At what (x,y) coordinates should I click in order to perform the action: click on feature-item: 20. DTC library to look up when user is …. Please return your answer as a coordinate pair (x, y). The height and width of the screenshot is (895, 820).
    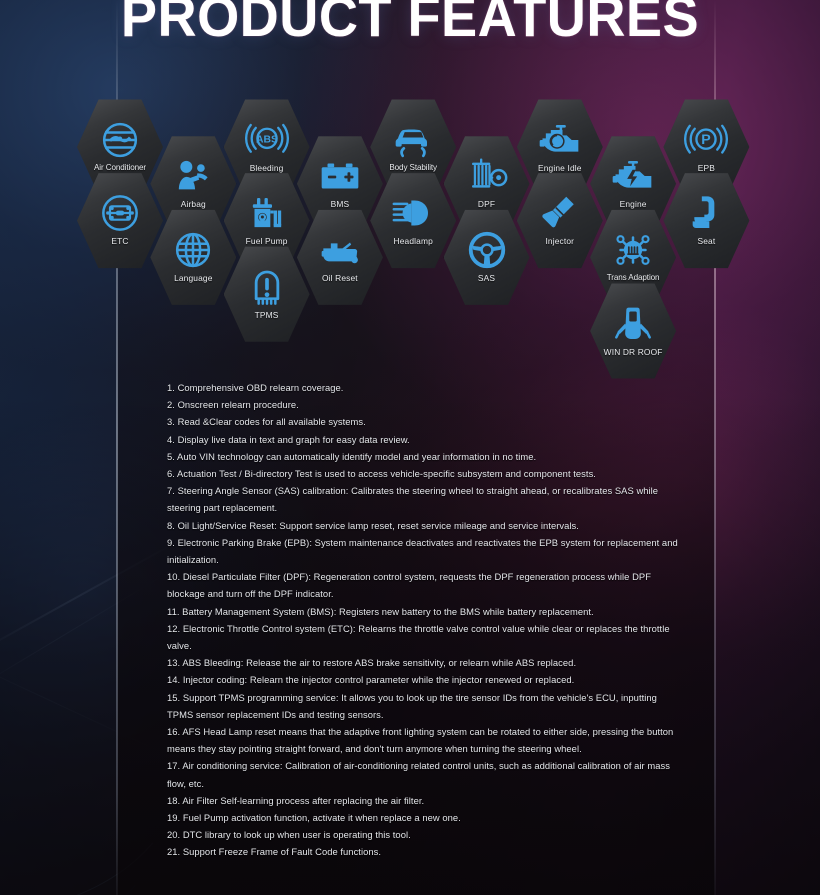
    Looking at the image, I should click on (289, 835).